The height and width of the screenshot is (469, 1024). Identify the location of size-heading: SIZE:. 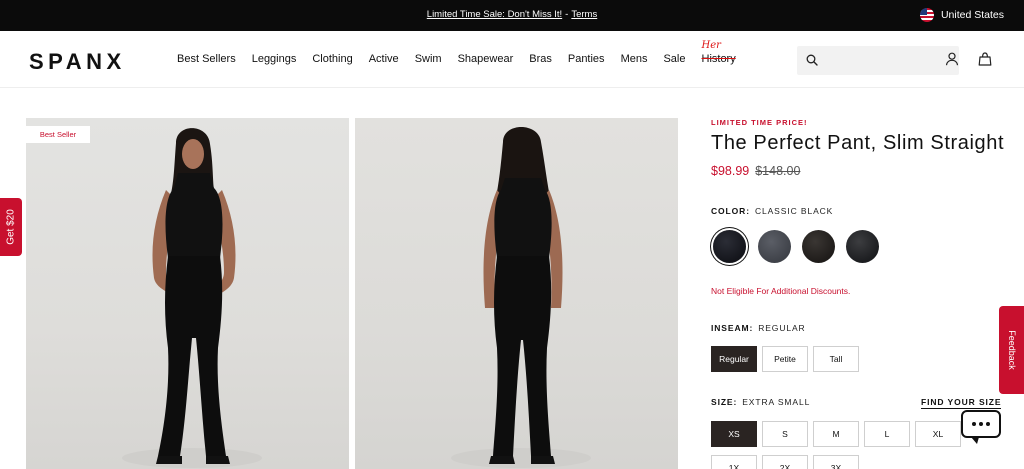
(724, 402).